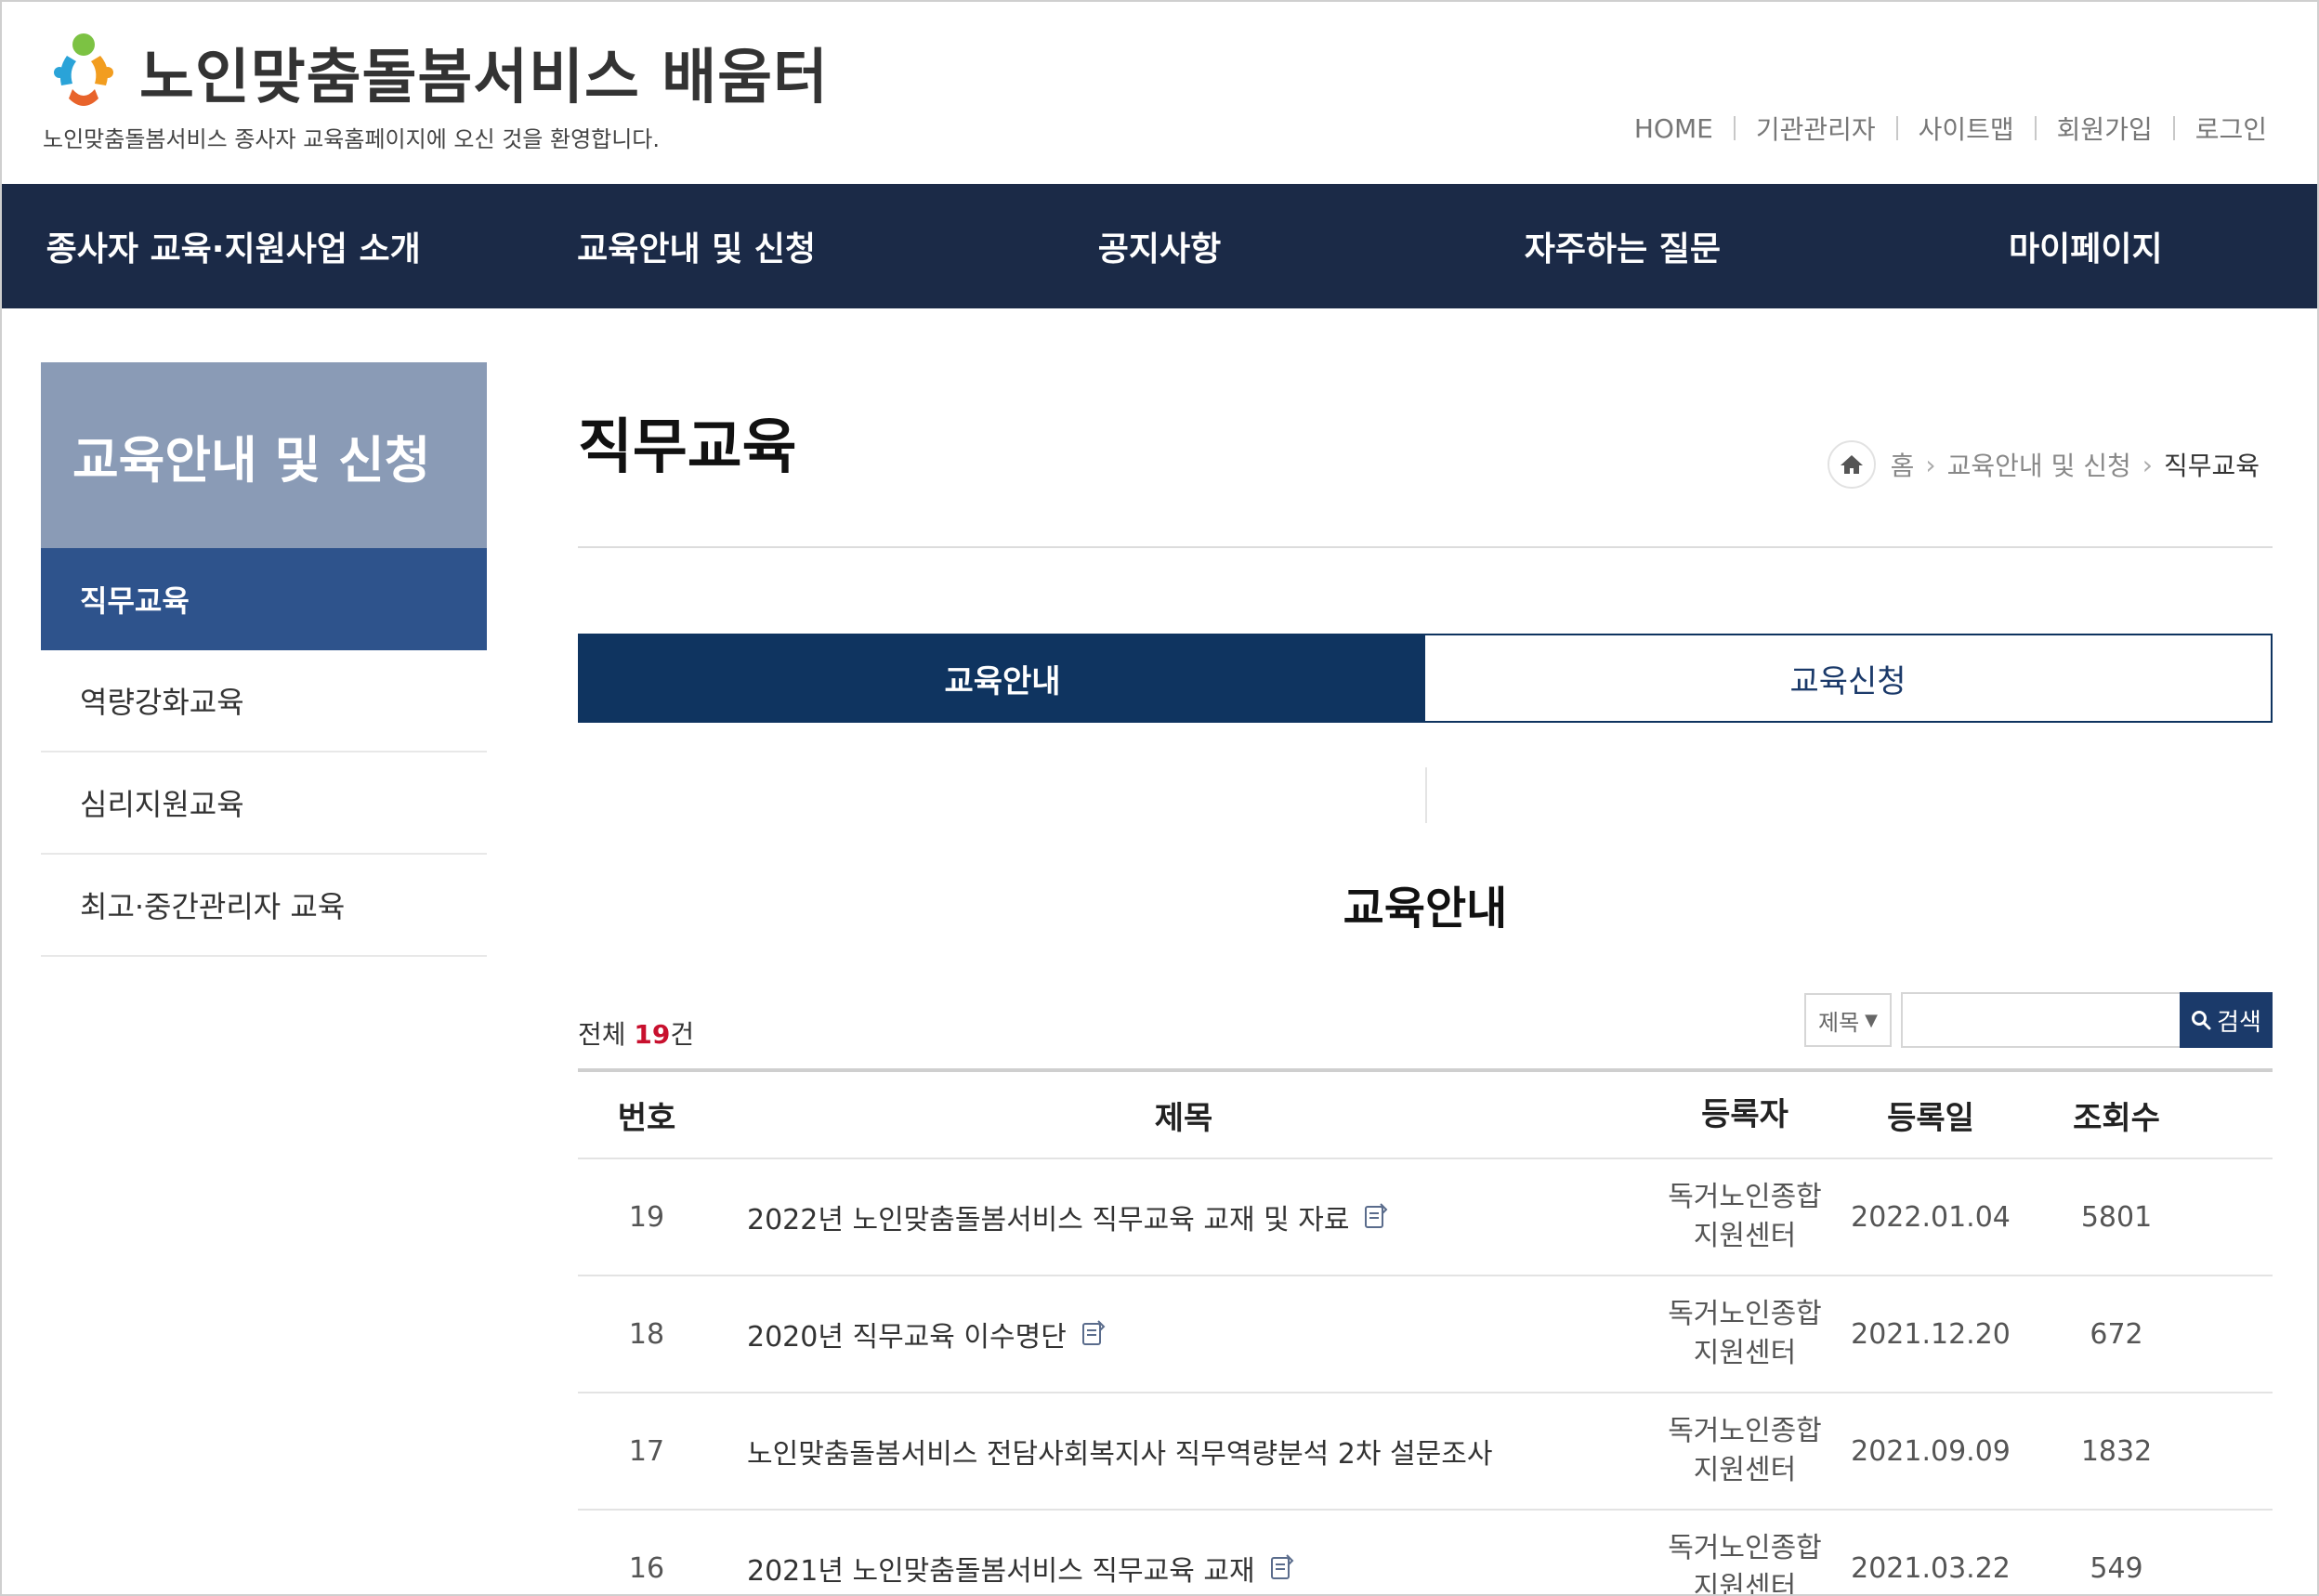  Describe the element at coordinates (264, 455) in the screenshot. I see `sidebar-title: 교육안내 및 신청` at that location.